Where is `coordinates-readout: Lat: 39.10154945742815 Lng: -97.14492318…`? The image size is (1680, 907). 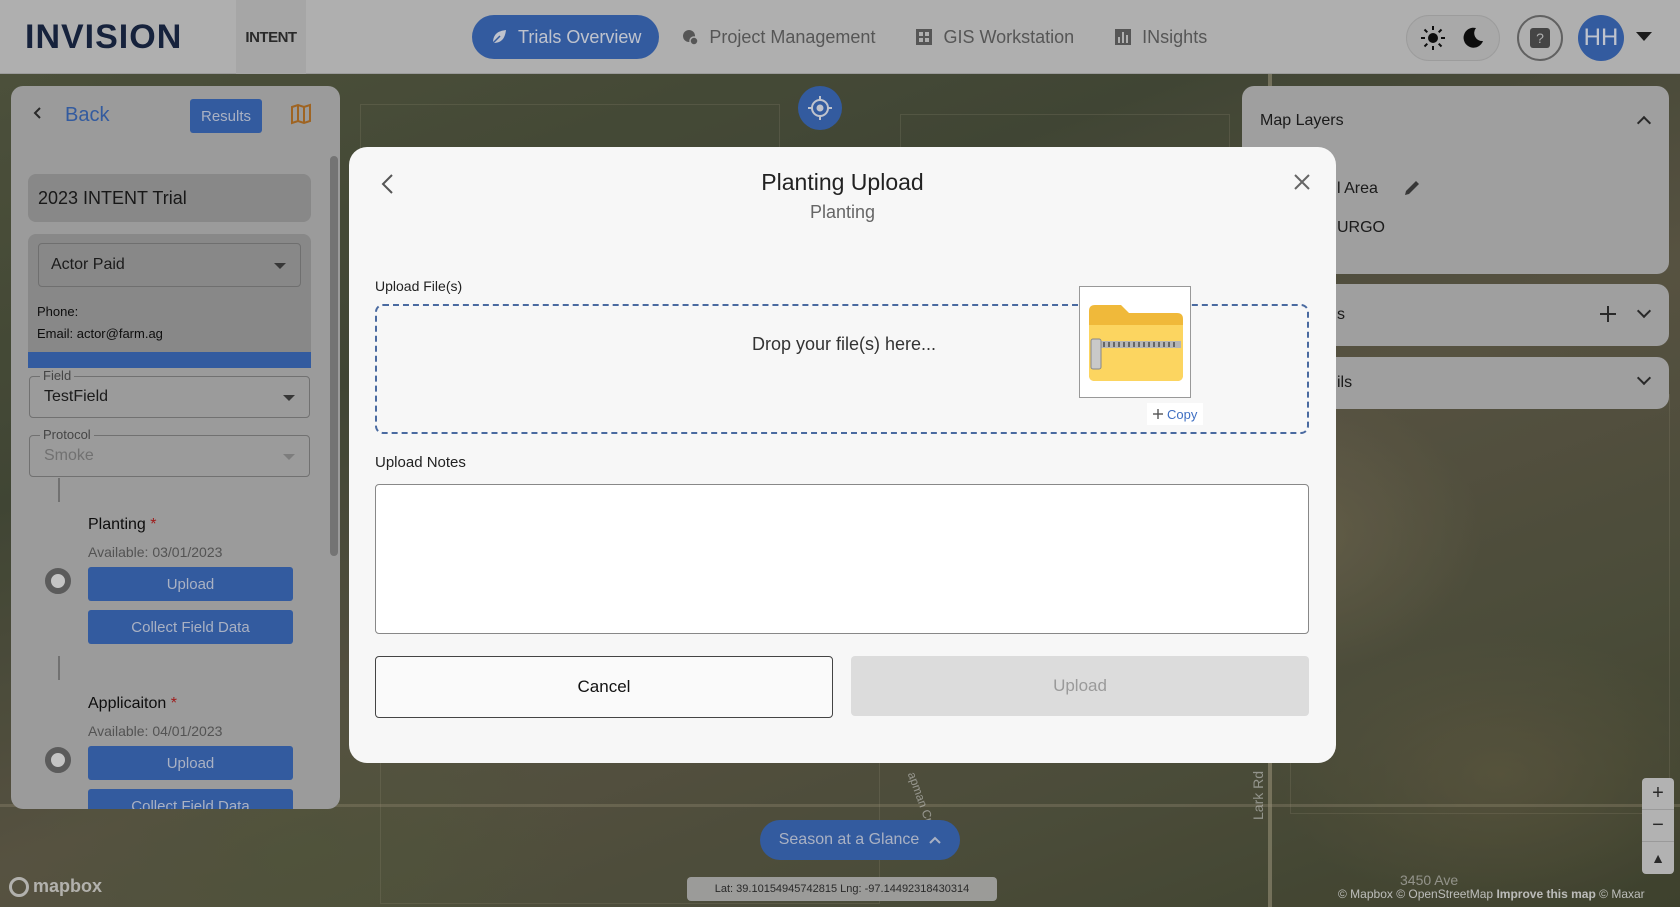
coordinates-readout: Lat: 39.10154945742815 Lng: -97.14492318… is located at coordinates (842, 889).